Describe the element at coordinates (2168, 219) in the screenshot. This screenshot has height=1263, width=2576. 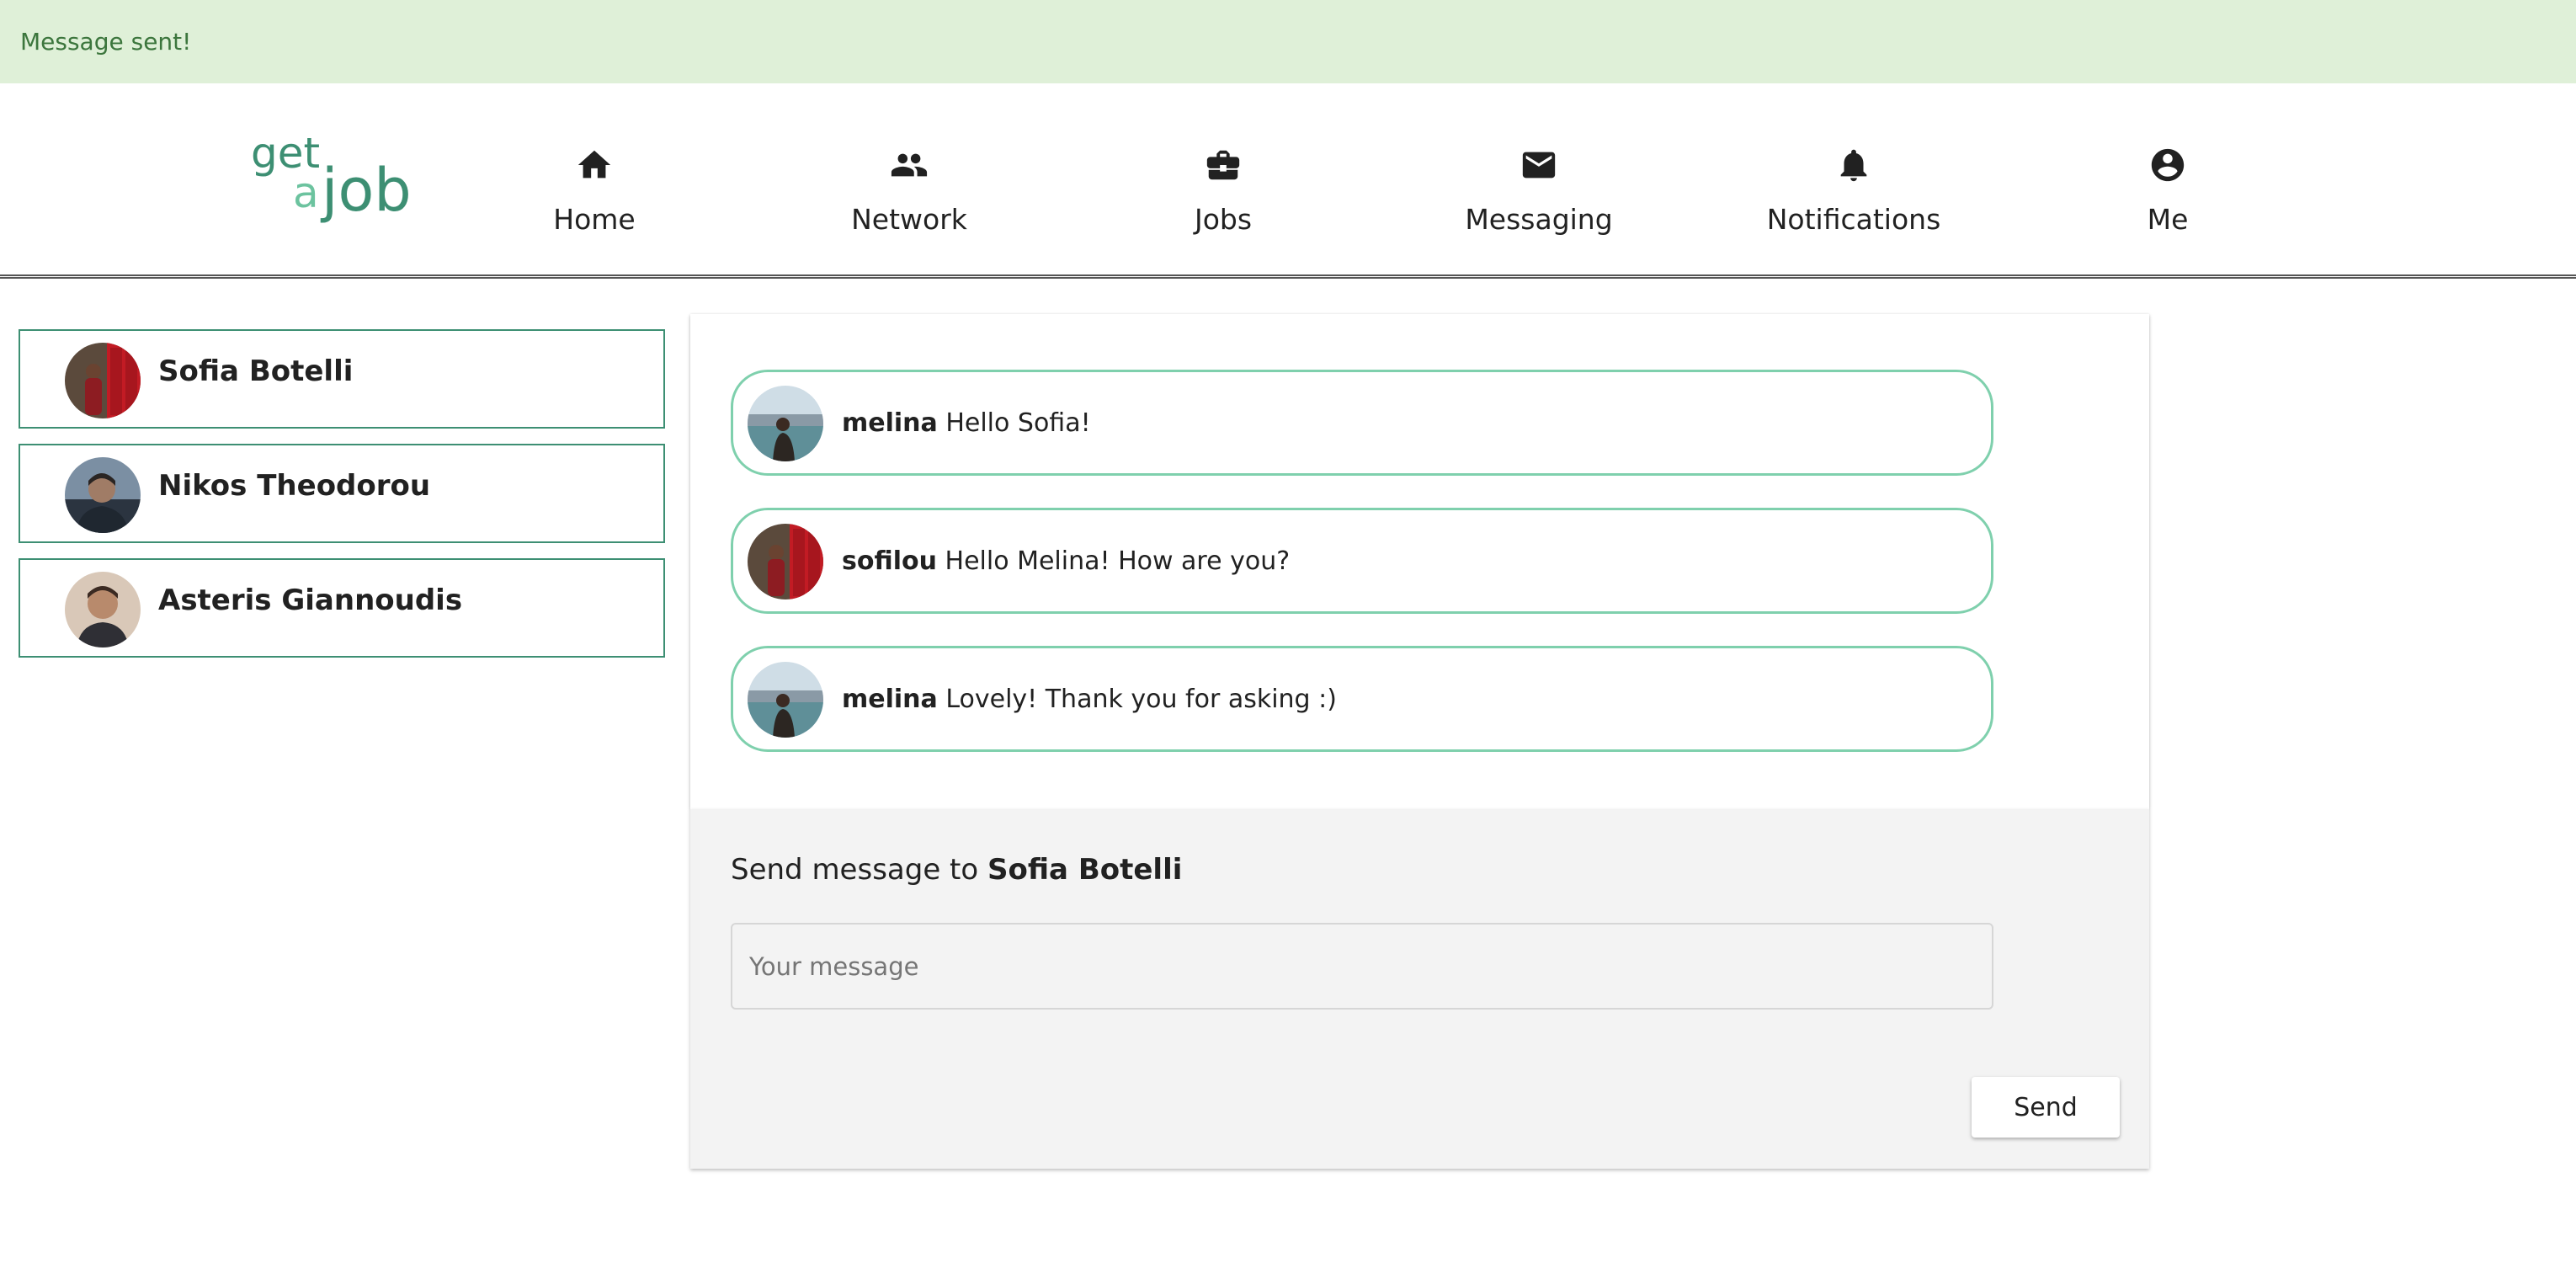
I see `nav-me-label: Me` at that location.